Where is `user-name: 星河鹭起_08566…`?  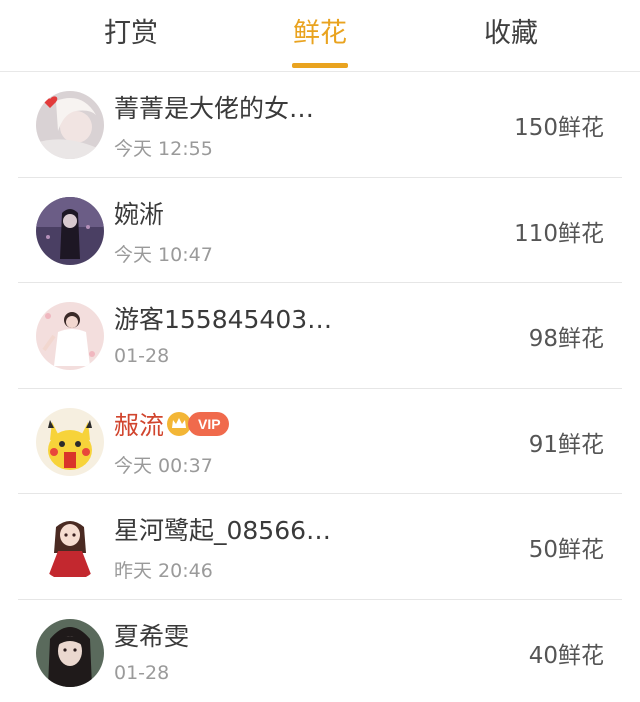 user-name: 星河鹭起_08566… is located at coordinates (223, 530).